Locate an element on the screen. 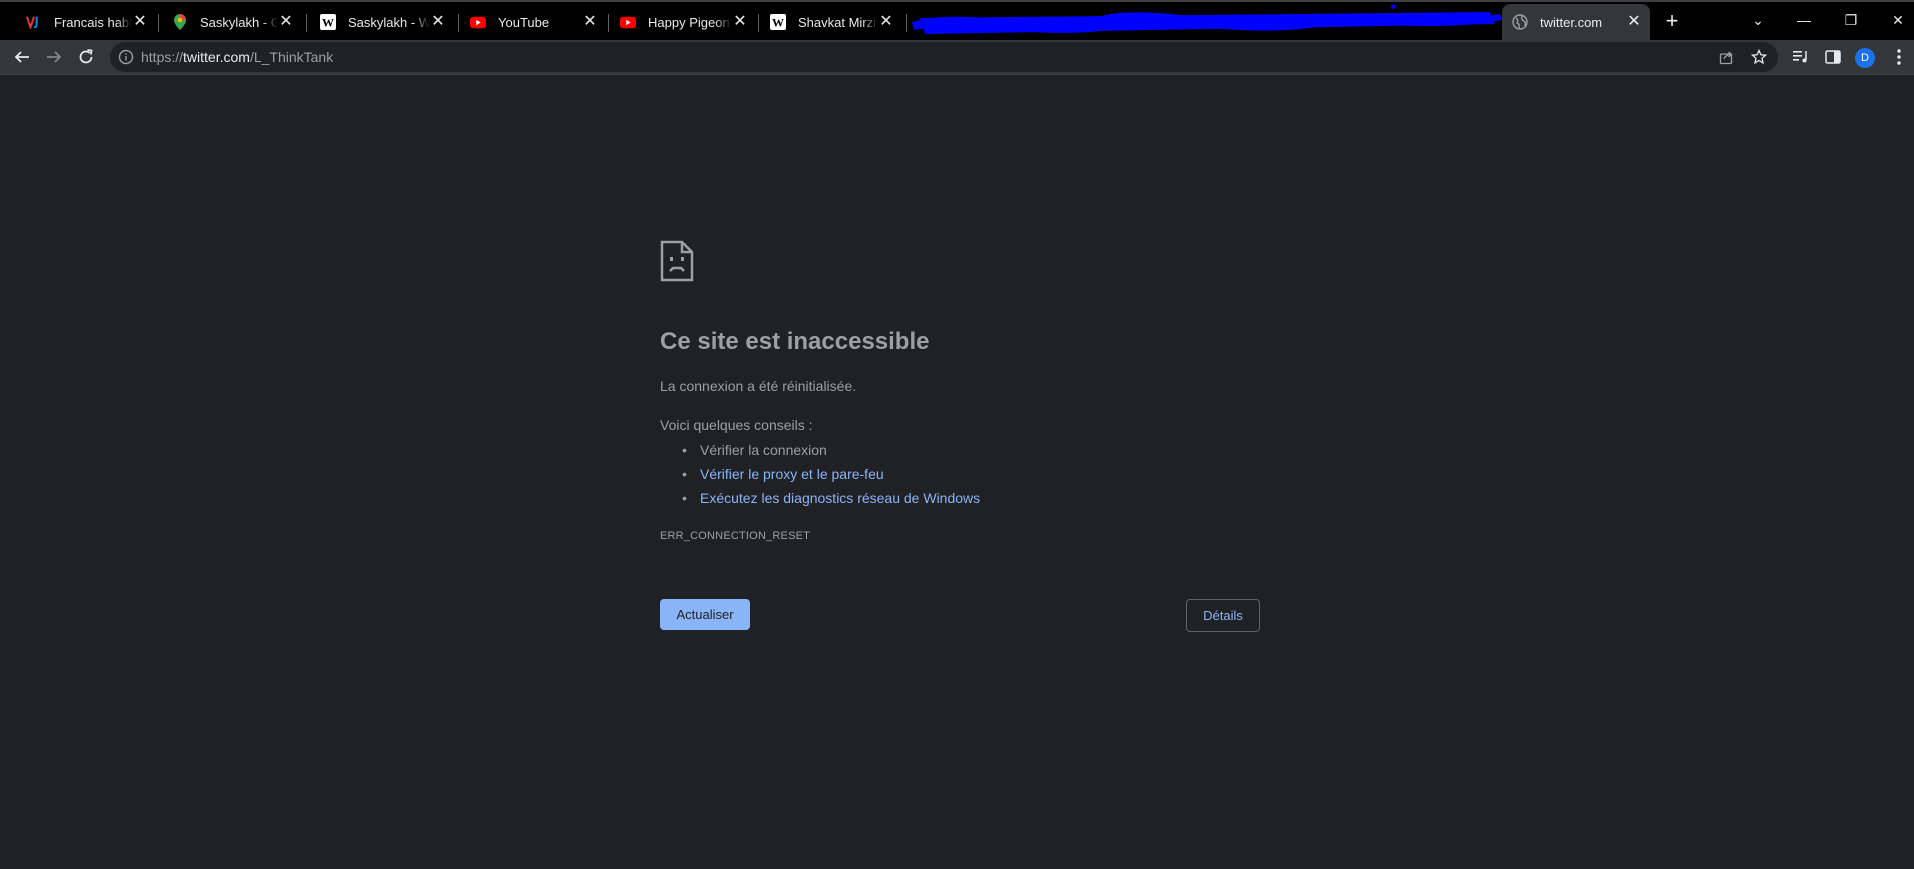 Image resolution: width=1914 pixels, height=869 pixels. globe-icon is located at coordinates (1520, 22).